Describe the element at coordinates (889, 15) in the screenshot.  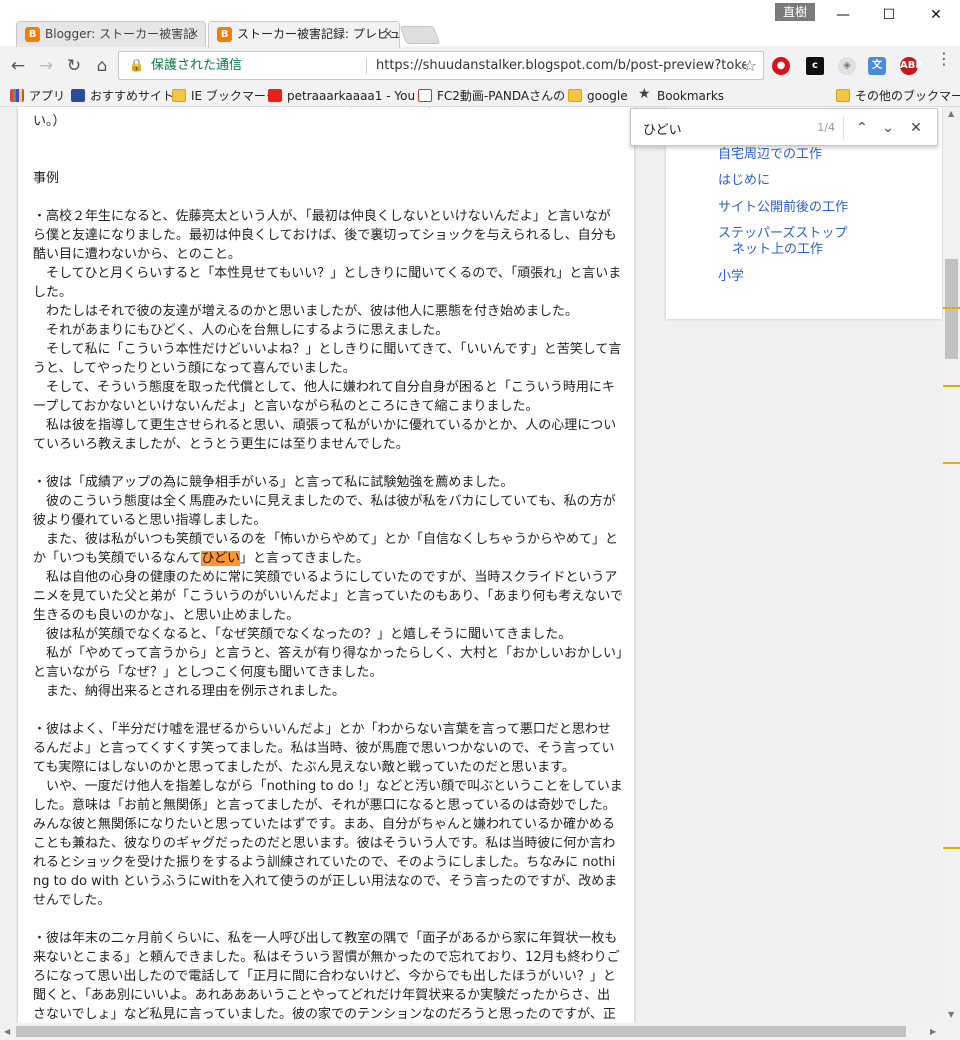
I see `maximize-button: ☐` at that location.